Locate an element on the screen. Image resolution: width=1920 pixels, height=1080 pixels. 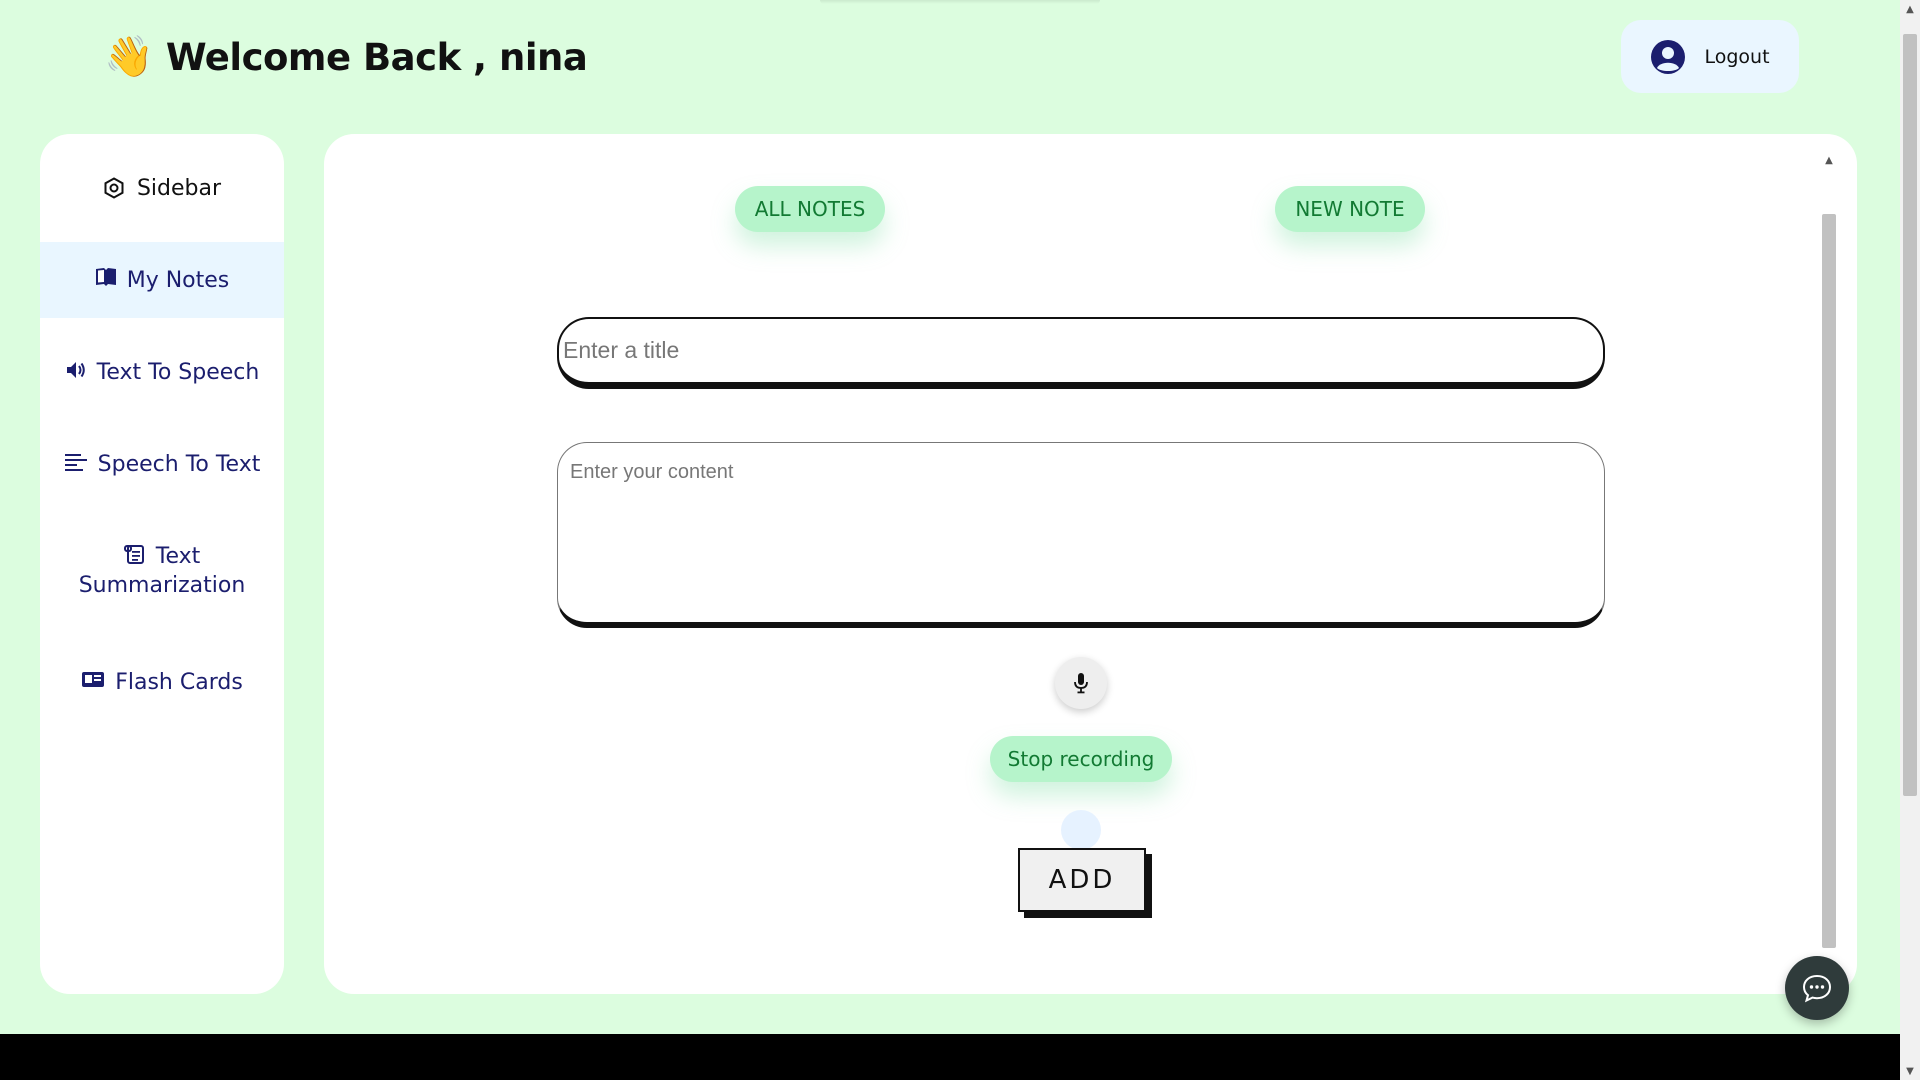
user-avatar-icon is located at coordinates (1668, 56).